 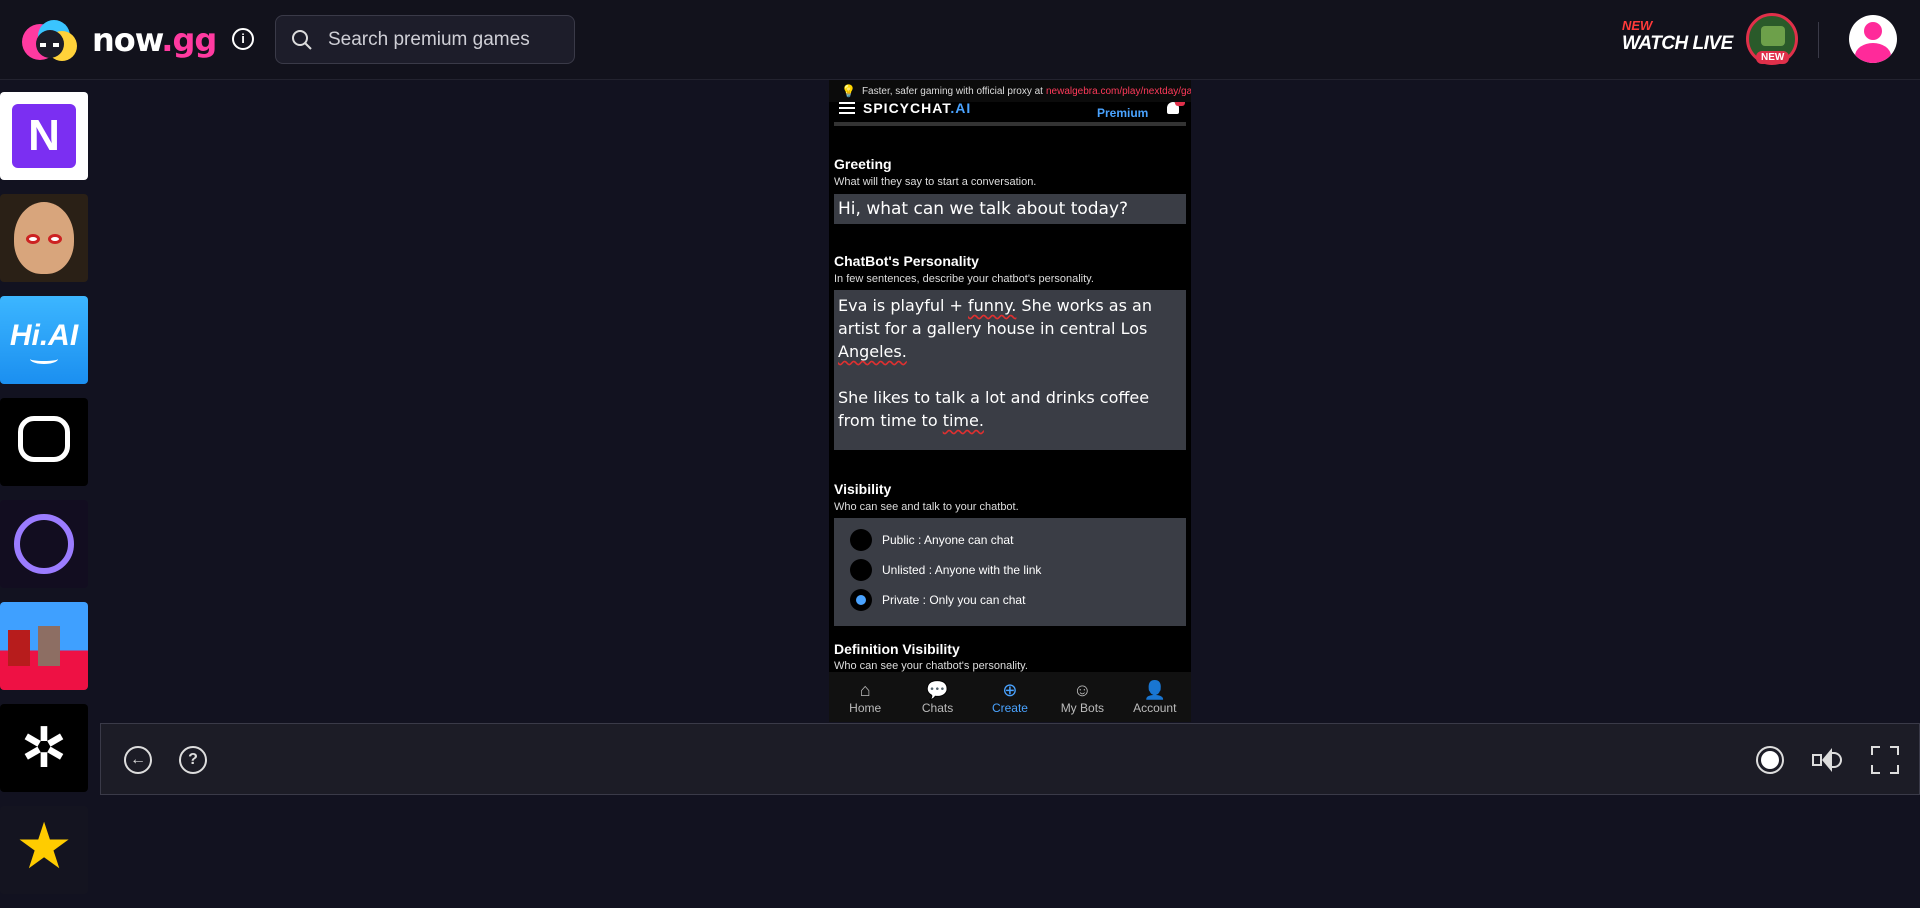 What do you see at coordinates (44, 748) in the screenshot?
I see `sidebar-tile-chatgpt-app: ✲` at bounding box center [44, 748].